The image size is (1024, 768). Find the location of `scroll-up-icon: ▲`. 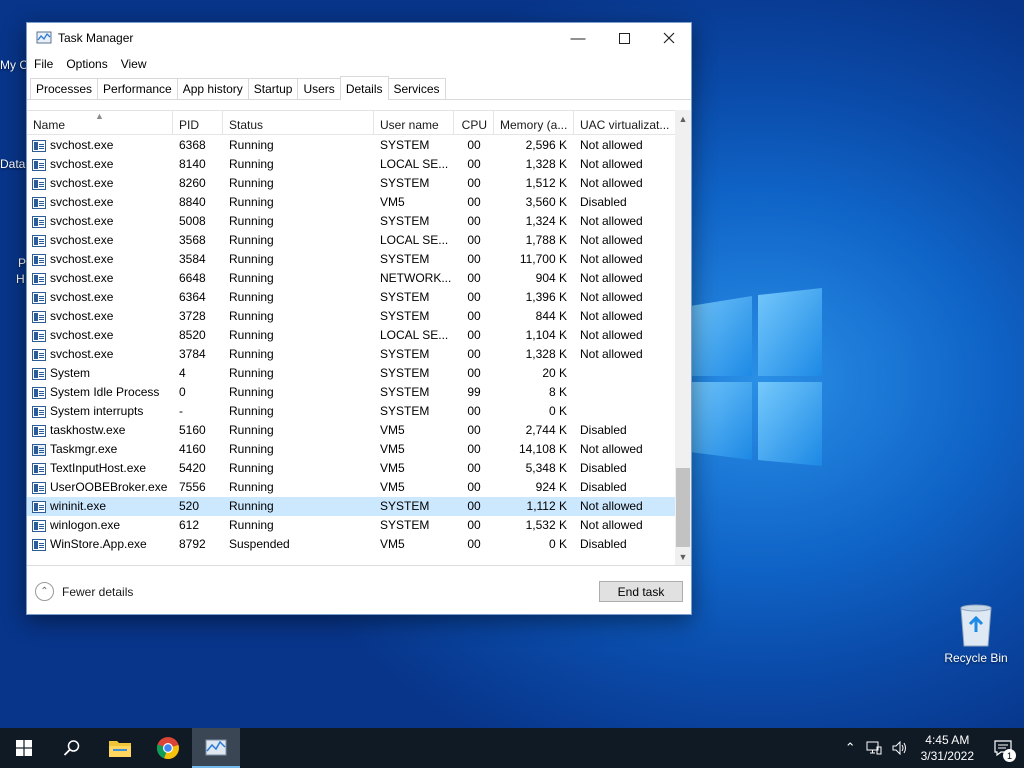

scroll-up-icon: ▲ is located at coordinates (683, 118).